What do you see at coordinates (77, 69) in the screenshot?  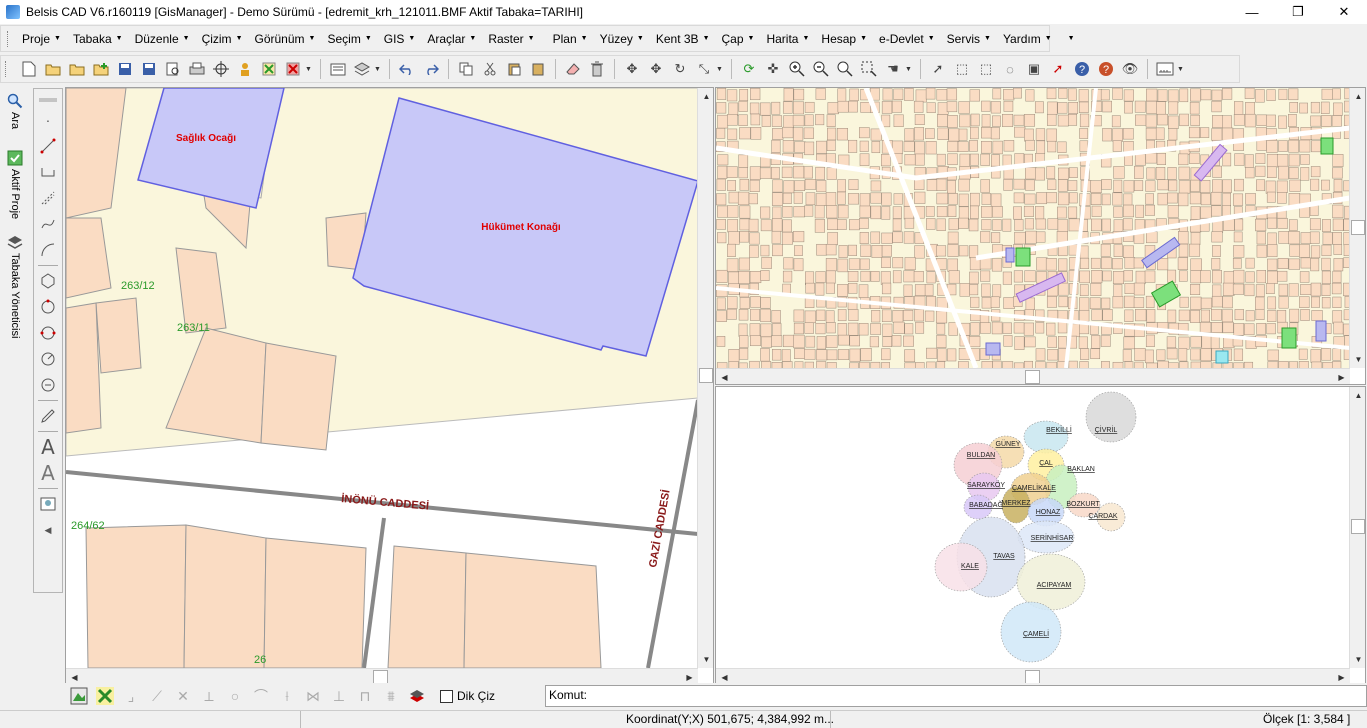 I see `open-folder2-icon` at bounding box center [77, 69].